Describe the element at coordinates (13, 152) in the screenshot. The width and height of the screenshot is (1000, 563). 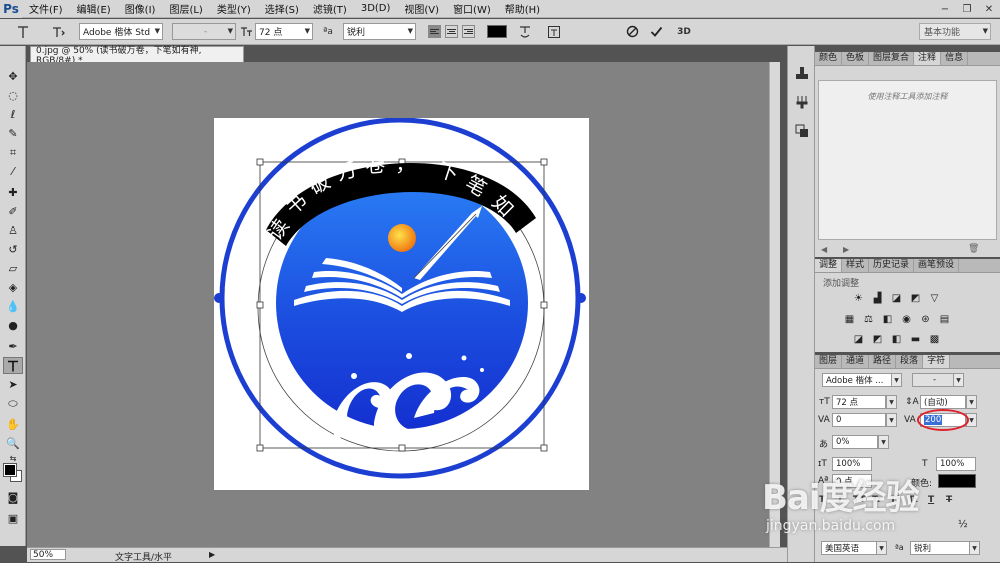
I see `crop-tool-icon: ⌗` at that location.